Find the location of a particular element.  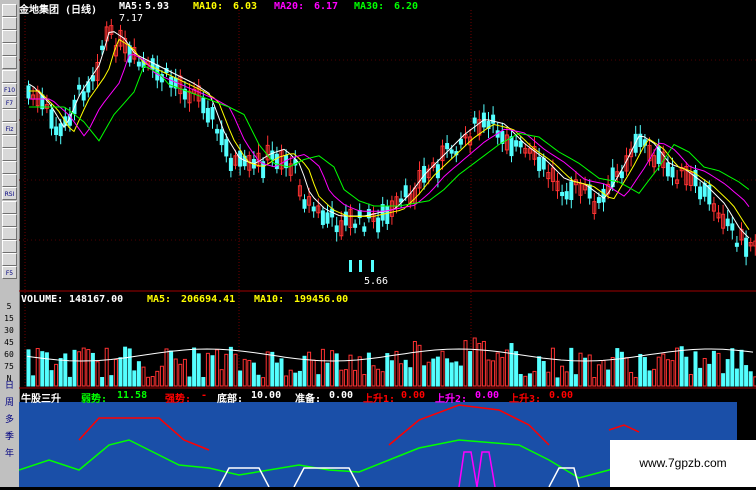

kdj-icon is located at coordinates (9, 168).